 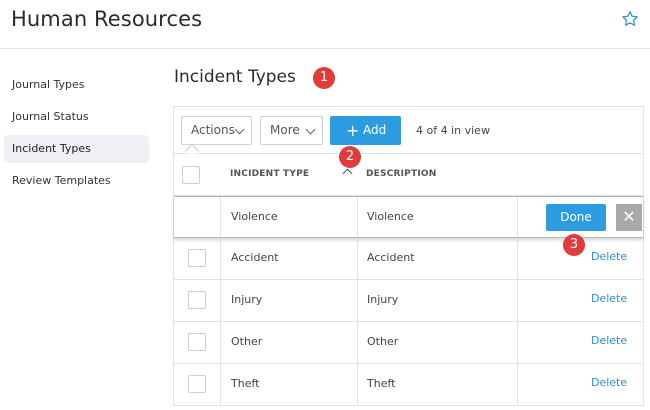 What do you see at coordinates (391, 257) in the screenshot?
I see `description-cell: Accident` at bounding box center [391, 257].